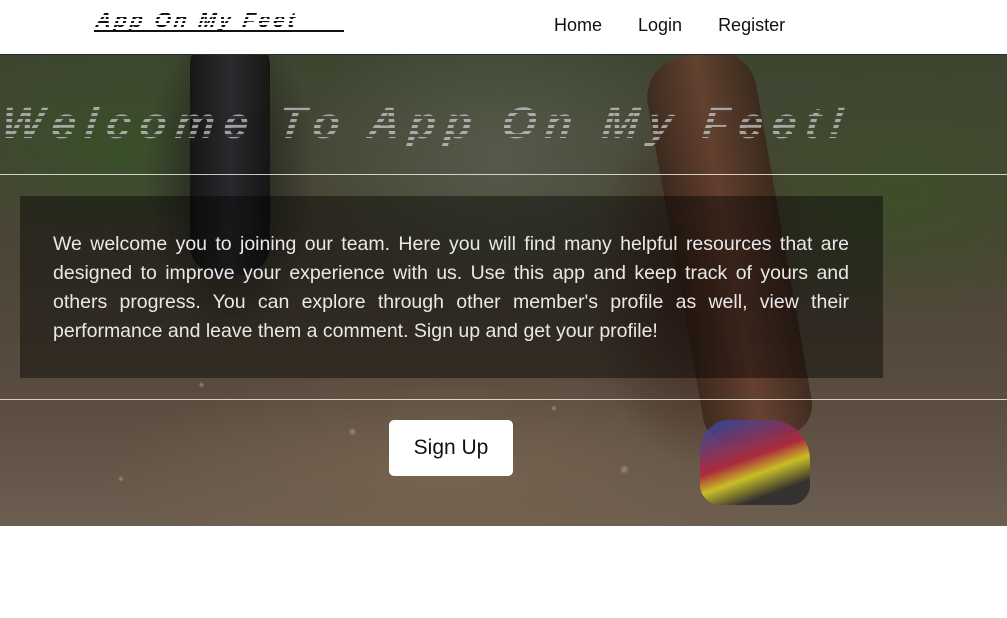  Describe the element at coordinates (451, 448) in the screenshot. I see `sign-up-button: Sign Up` at that location.